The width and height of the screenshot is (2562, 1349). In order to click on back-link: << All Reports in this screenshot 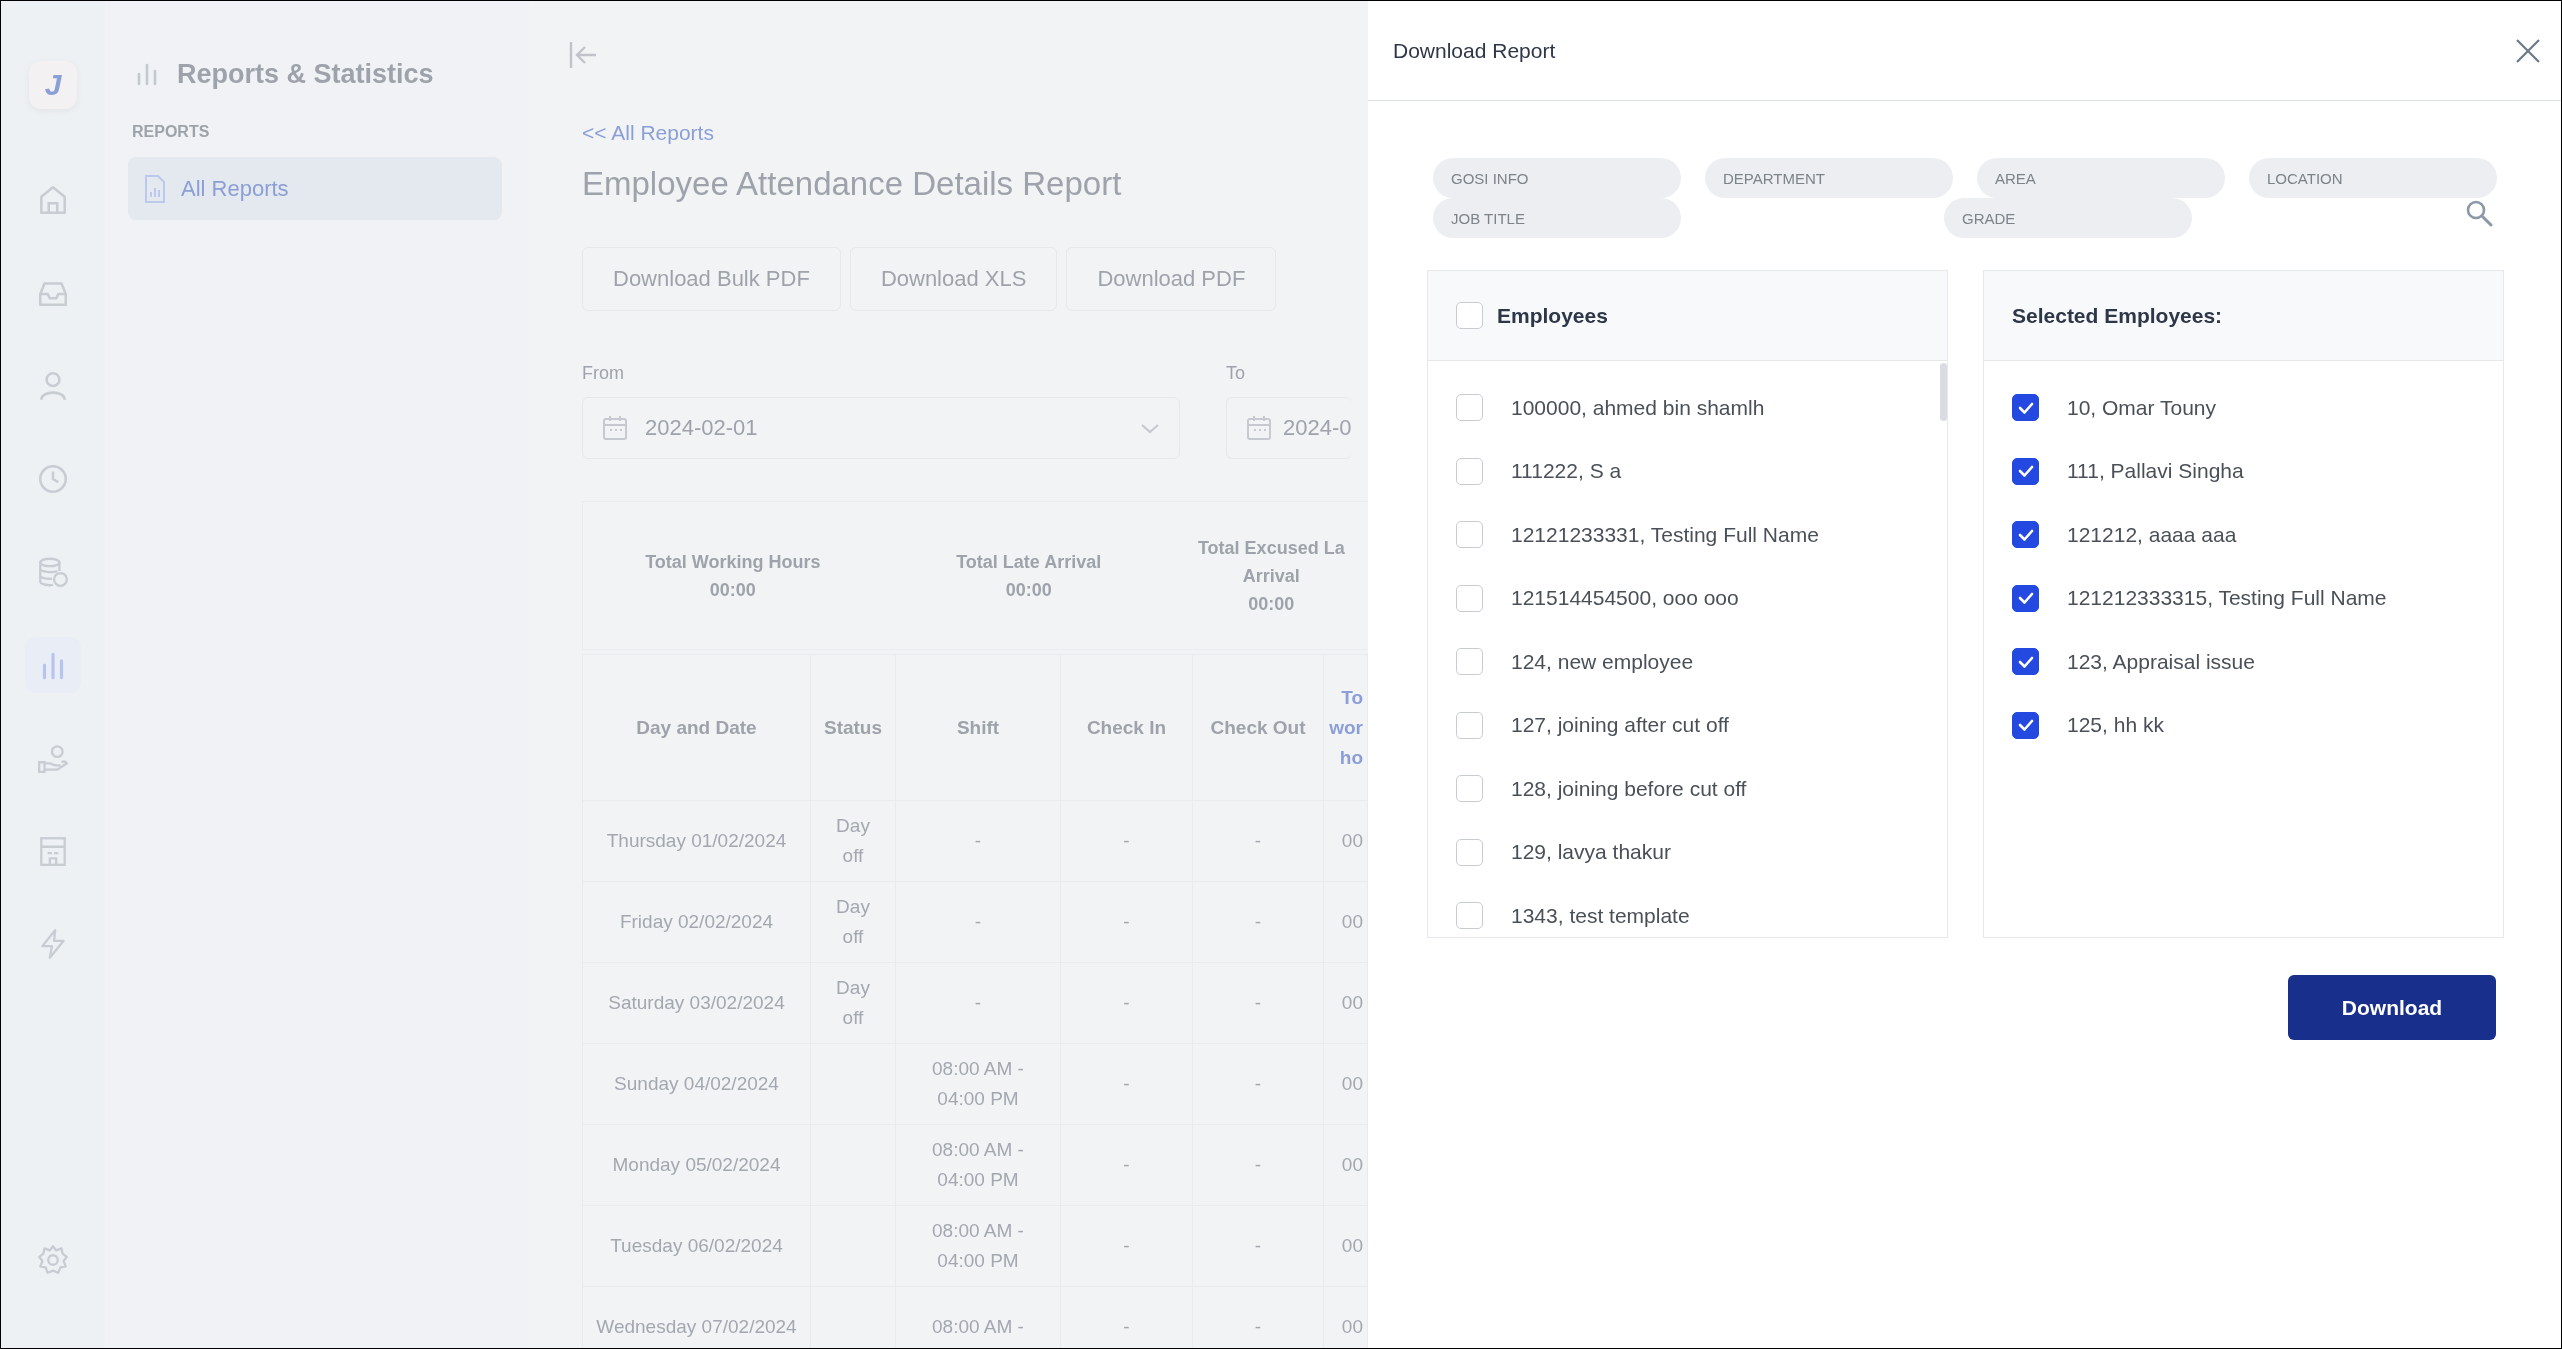, I will do `click(975, 133)`.